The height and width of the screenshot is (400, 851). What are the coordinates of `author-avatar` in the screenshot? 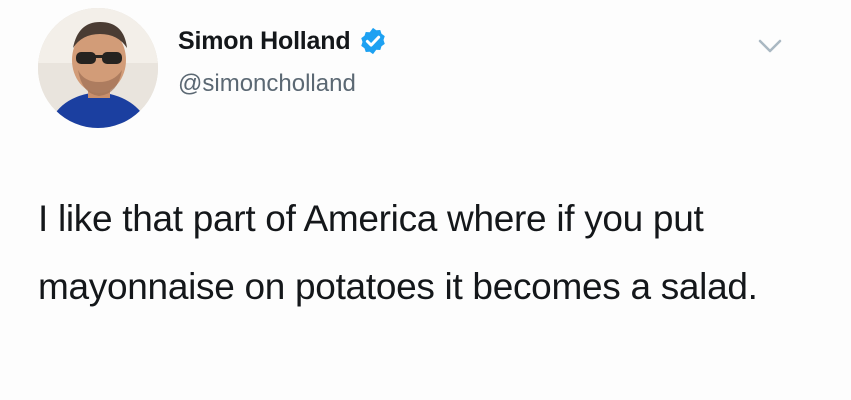 It's located at (98, 68).